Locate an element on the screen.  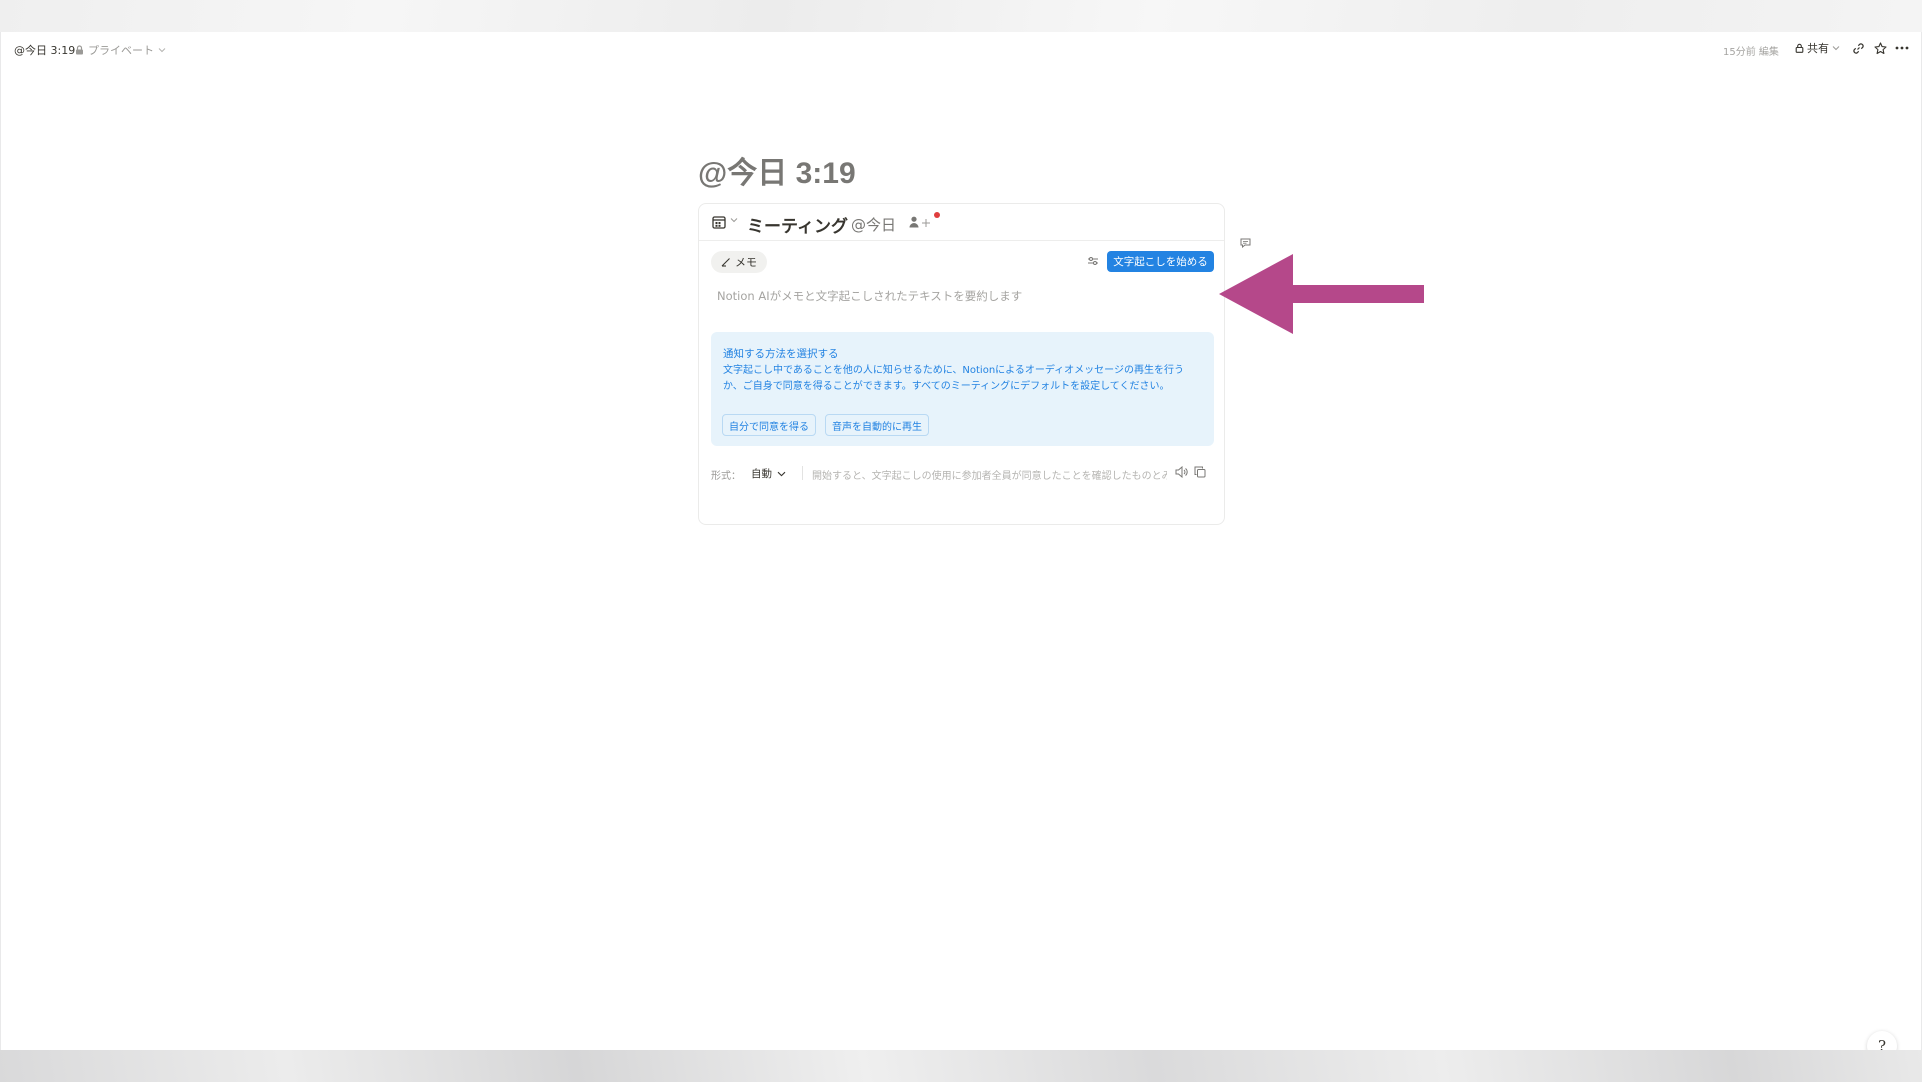
help-button: ? is located at coordinates (1882, 1040).